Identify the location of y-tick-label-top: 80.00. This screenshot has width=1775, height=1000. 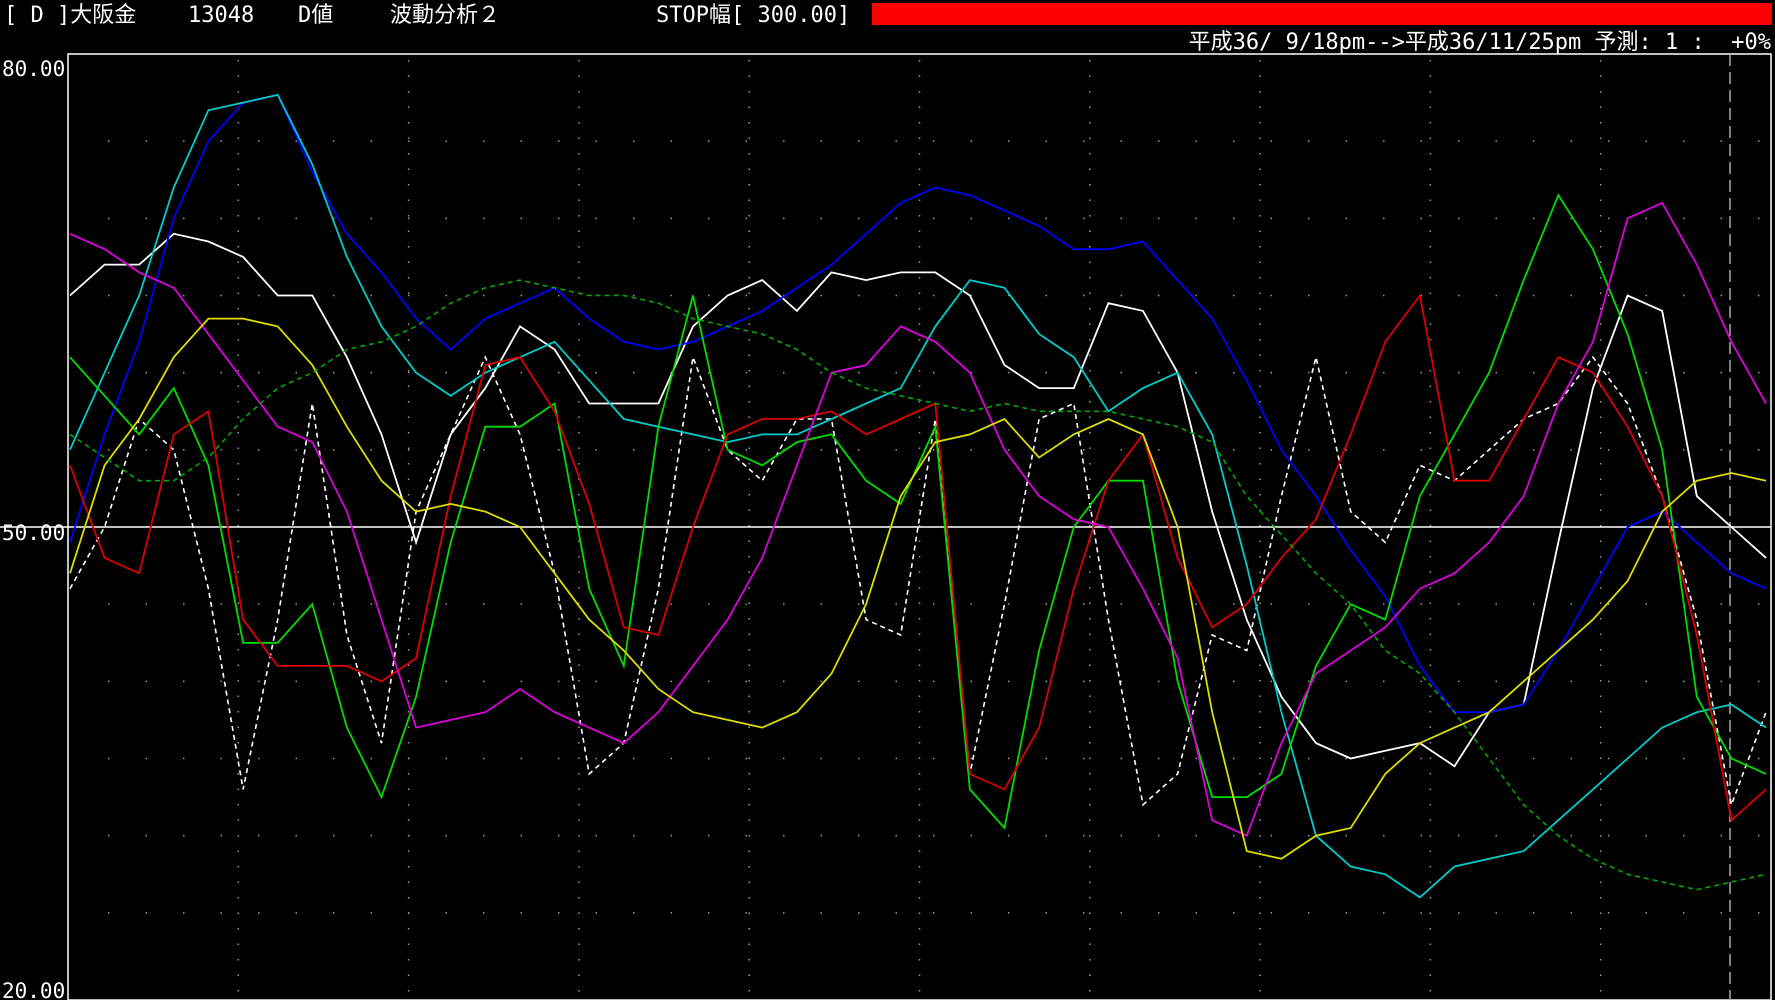
(33, 69).